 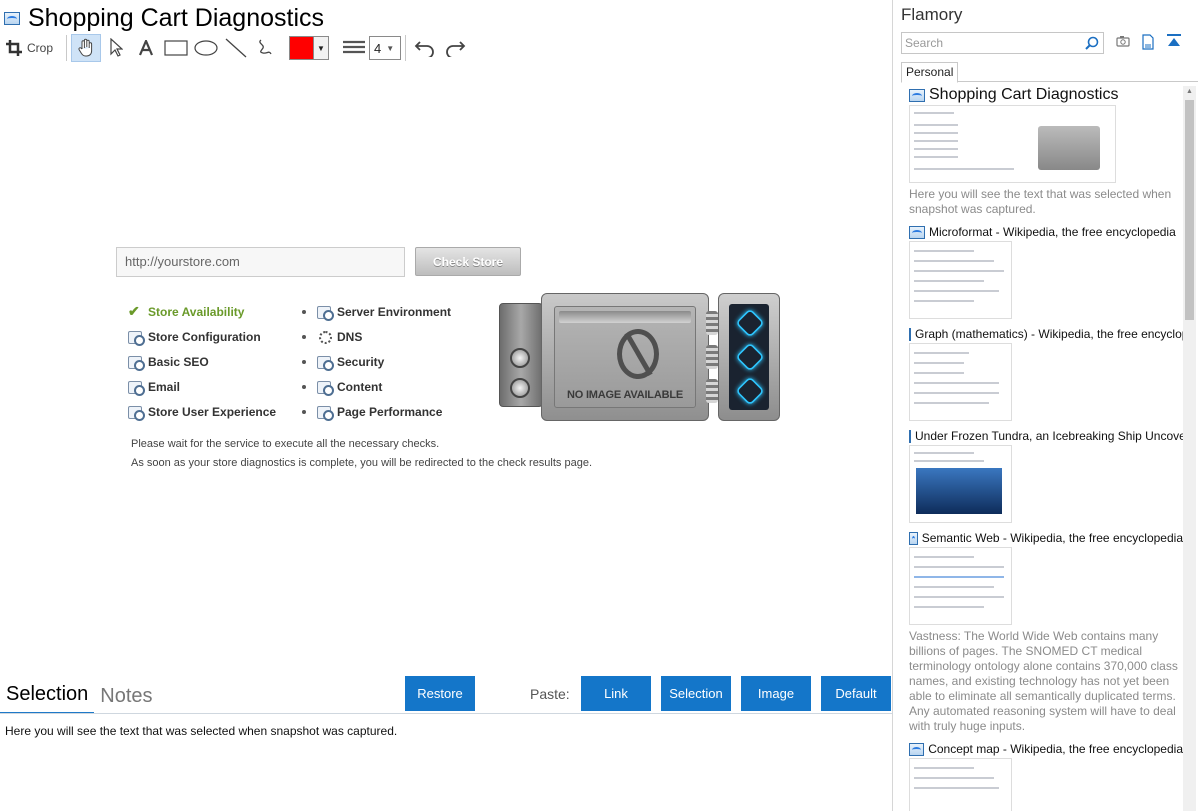 I want to click on check-item: Store Configuration, so click(x=202, y=336).